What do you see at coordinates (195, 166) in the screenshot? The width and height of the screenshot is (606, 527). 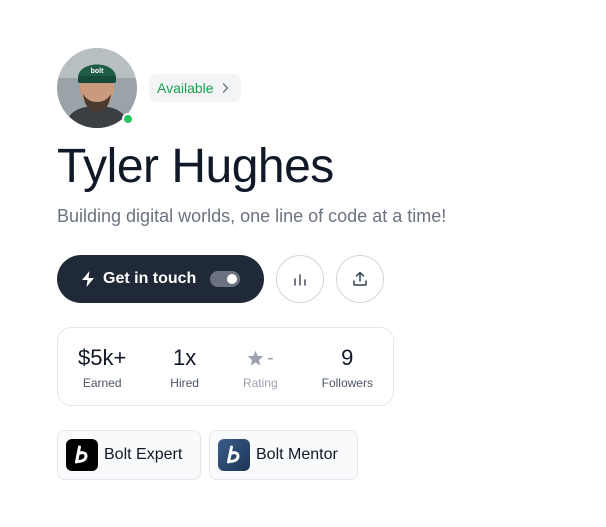 I see `profile-name: Tyler Hughes` at bounding box center [195, 166].